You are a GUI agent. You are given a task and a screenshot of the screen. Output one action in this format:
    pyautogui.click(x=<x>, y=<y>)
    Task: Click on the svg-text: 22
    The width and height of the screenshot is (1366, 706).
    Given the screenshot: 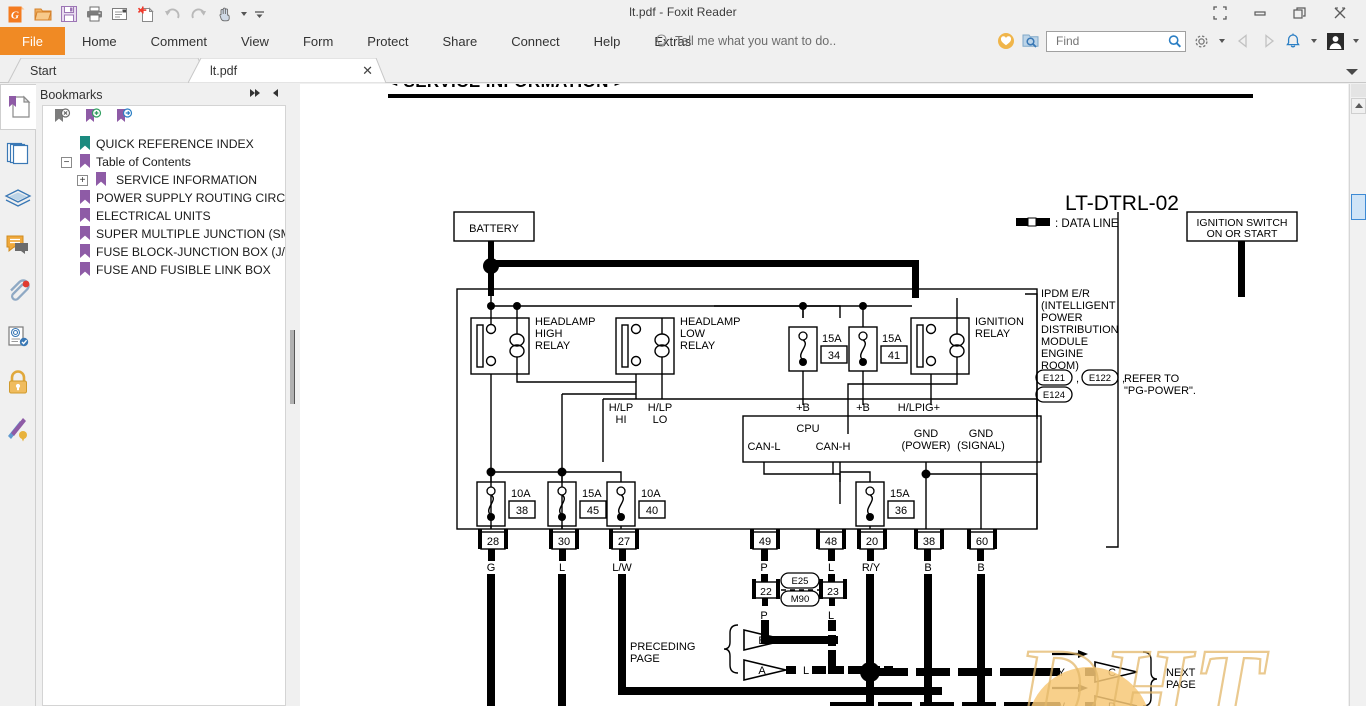 What is the action you would take?
    pyautogui.click(x=766, y=592)
    